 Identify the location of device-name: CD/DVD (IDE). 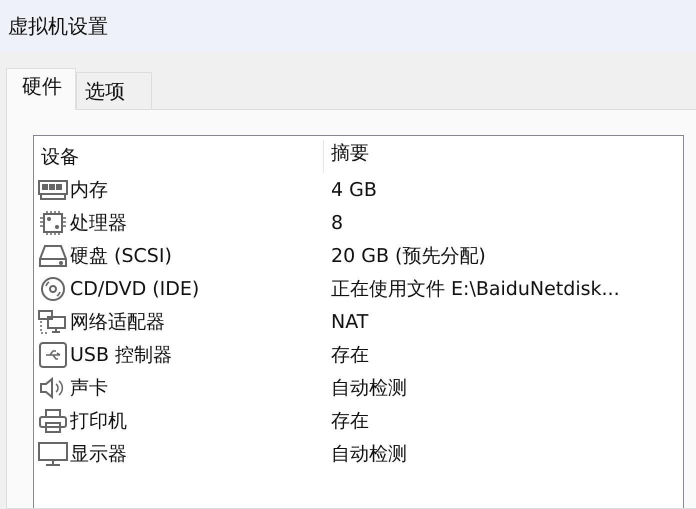
(135, 289).